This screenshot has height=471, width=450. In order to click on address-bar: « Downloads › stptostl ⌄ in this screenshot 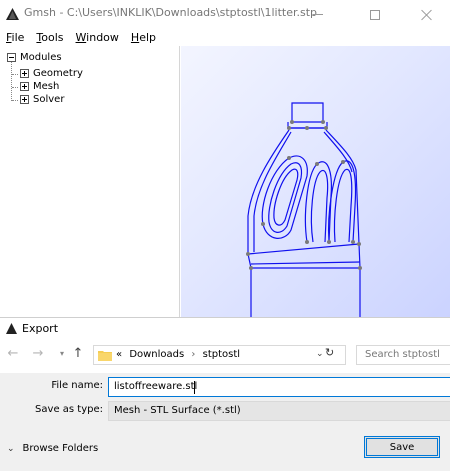, I will do `click(219, 355)`.